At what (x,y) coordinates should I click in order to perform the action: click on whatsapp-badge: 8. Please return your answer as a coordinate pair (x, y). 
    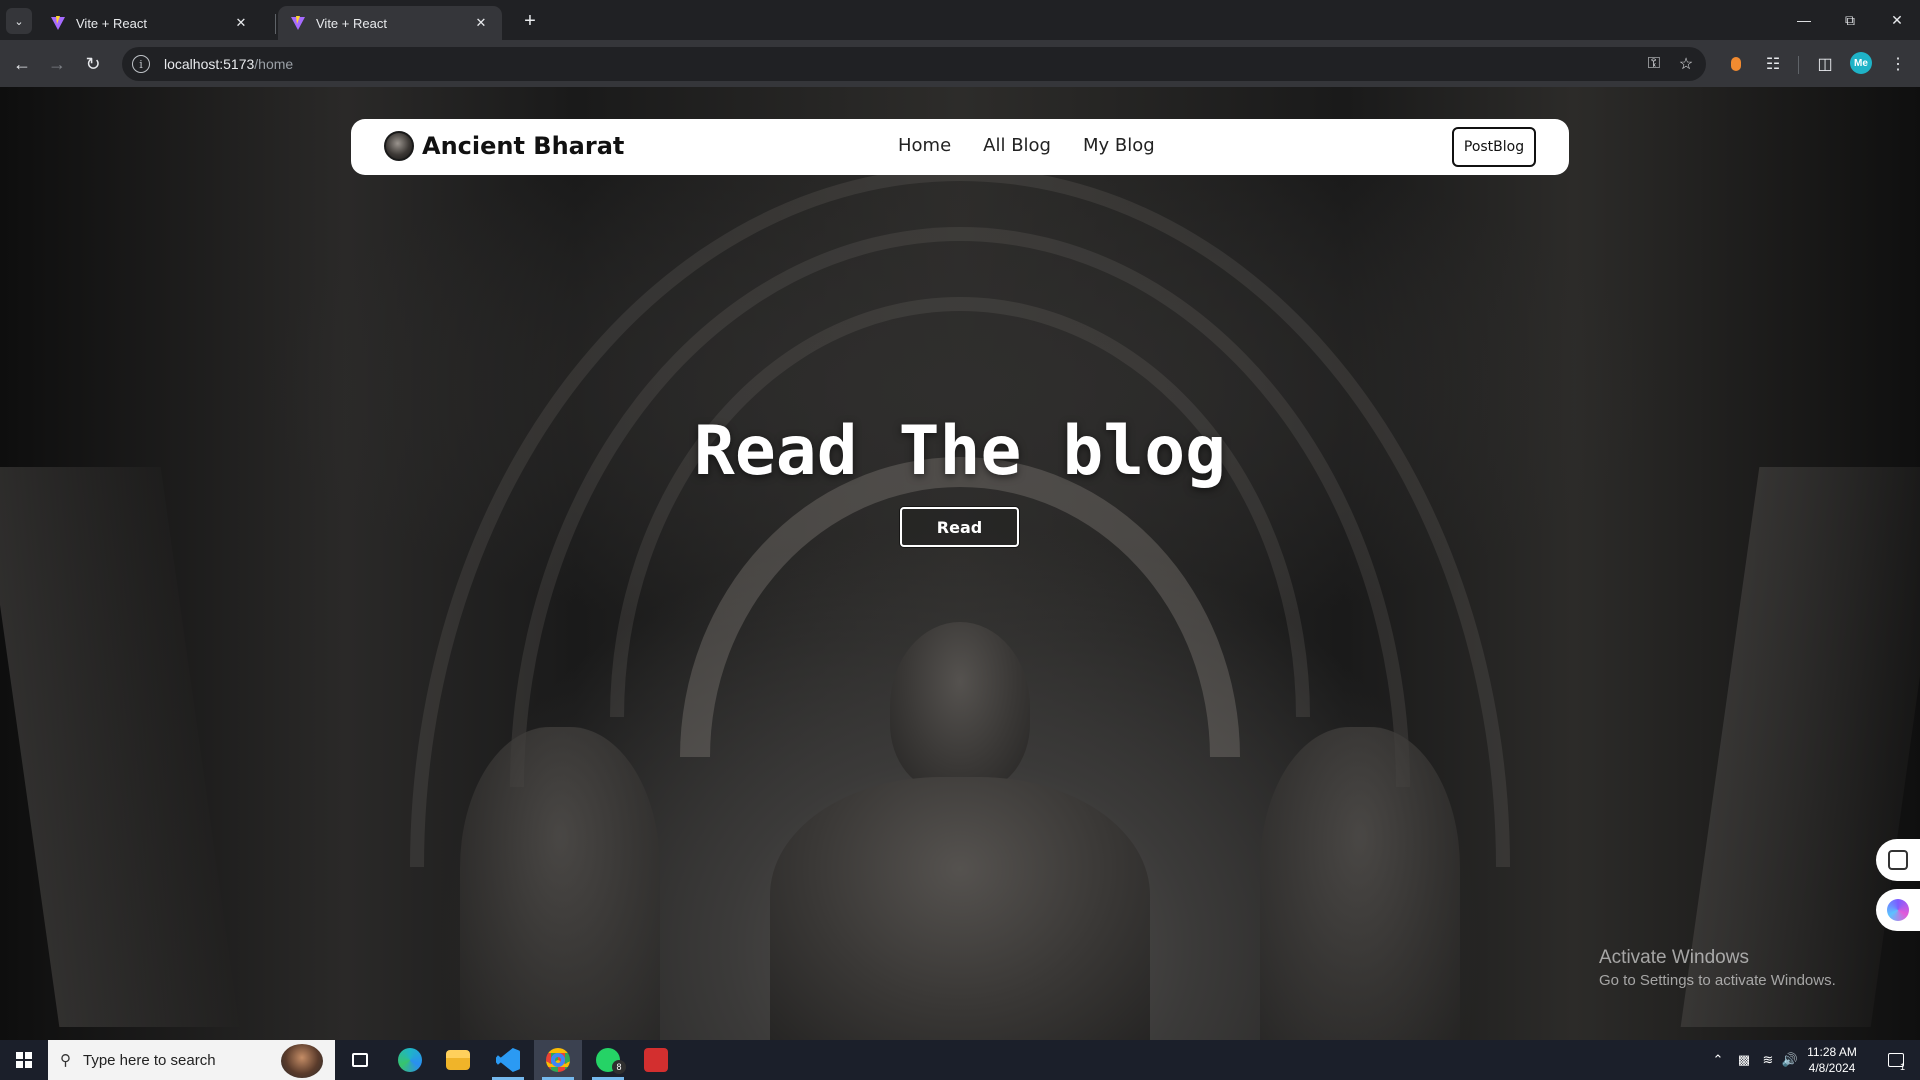
    Looking at the image, I should click on (619, 1067).